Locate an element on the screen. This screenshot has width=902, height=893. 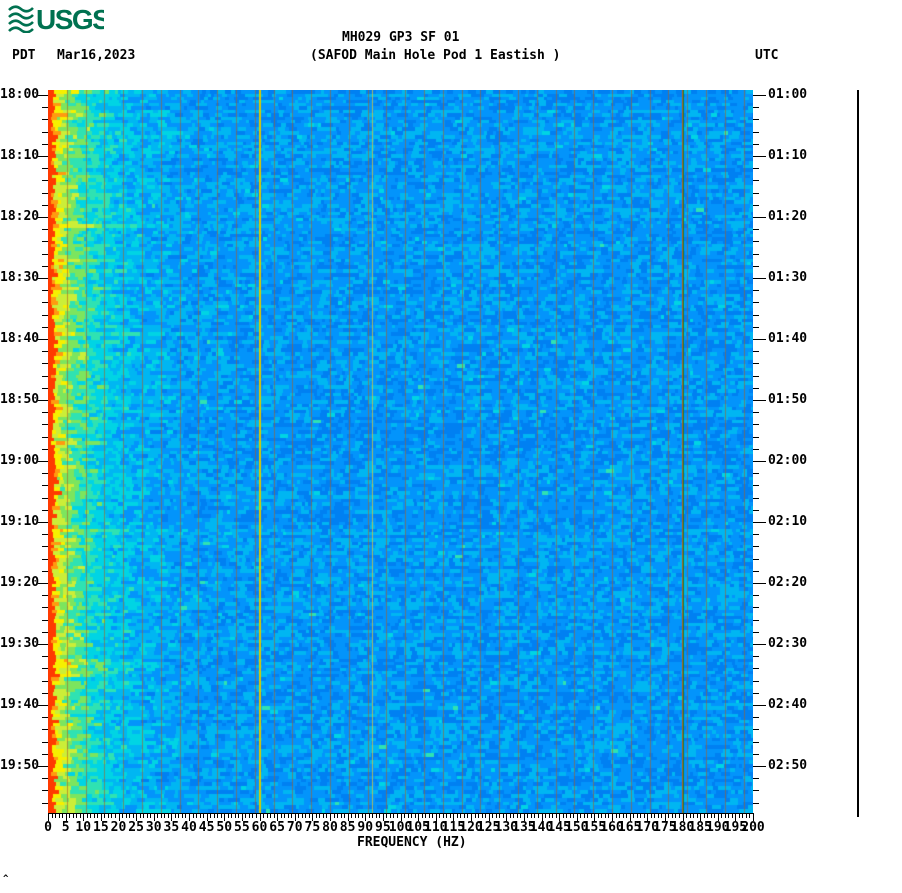
x-tick-label: 55 is located at coordinates (242, 827).